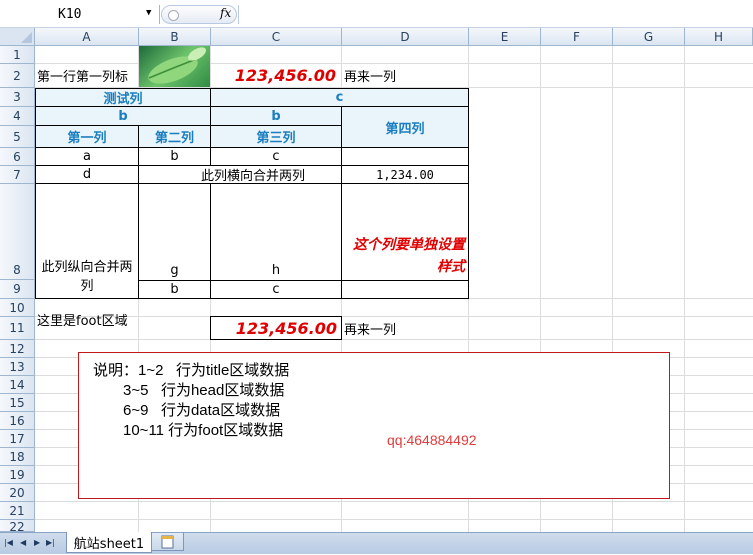 This screenshot has height=555, width=753. What do you see at coordinates (203, 430) in the screenshot?
I see `note-line: 10~11 行为foot区域数据` at bounding box center [203, 430].